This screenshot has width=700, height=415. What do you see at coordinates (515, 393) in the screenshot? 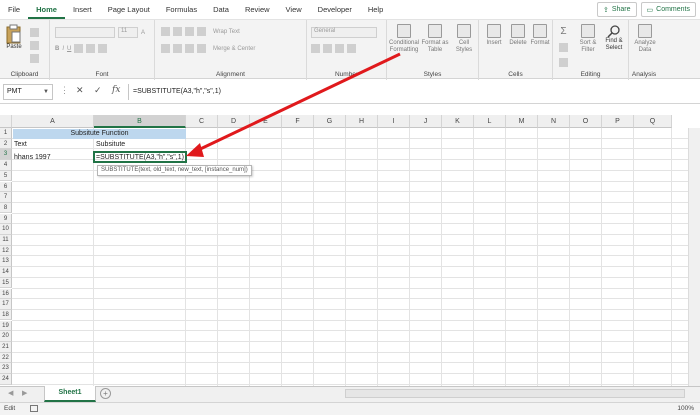
I see `horizontal-scrollbar` at bounding box center [515, 393].